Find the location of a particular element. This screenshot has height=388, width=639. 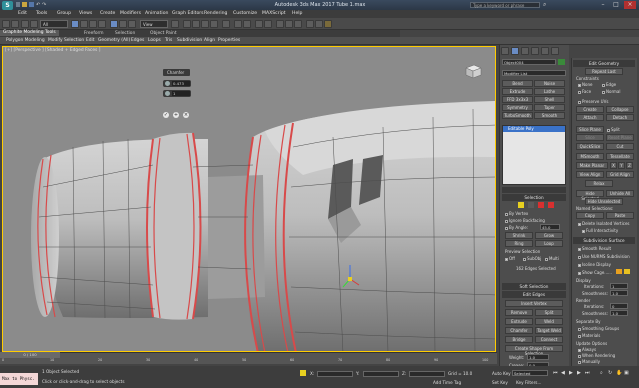

select-by-name-icon is located at coordinates (84, 24).